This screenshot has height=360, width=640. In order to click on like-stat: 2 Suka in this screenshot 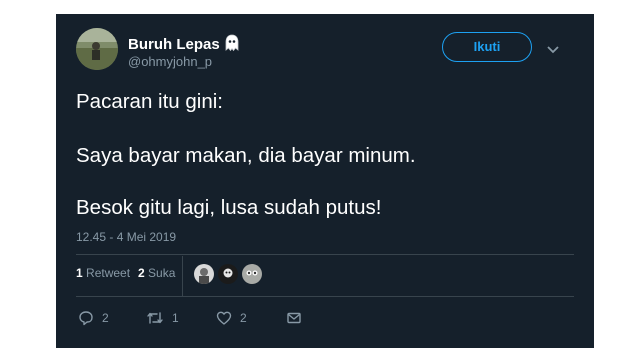, I will do `click(156, 273)`.